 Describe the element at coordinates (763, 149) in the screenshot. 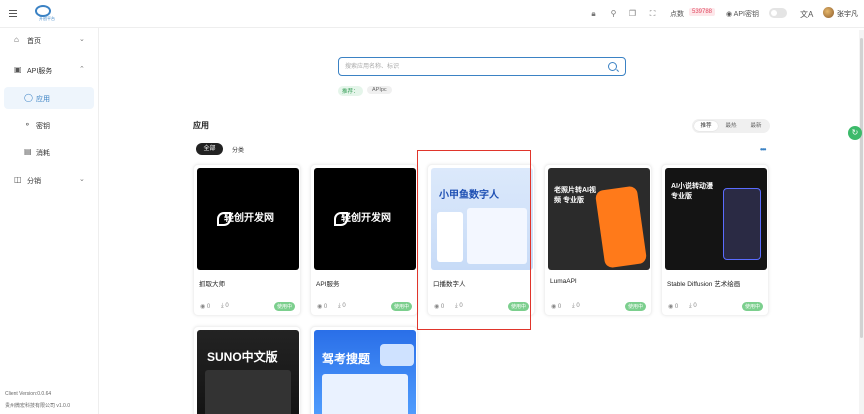

I see `more-icon: •••` at that location.